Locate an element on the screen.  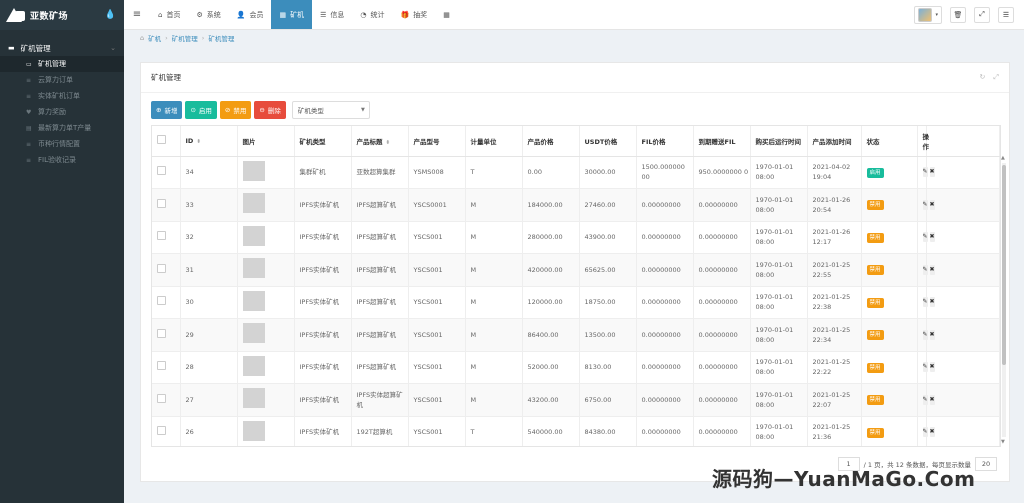
menu-toggle-button: ≡ is located at coordinates (137, 14).